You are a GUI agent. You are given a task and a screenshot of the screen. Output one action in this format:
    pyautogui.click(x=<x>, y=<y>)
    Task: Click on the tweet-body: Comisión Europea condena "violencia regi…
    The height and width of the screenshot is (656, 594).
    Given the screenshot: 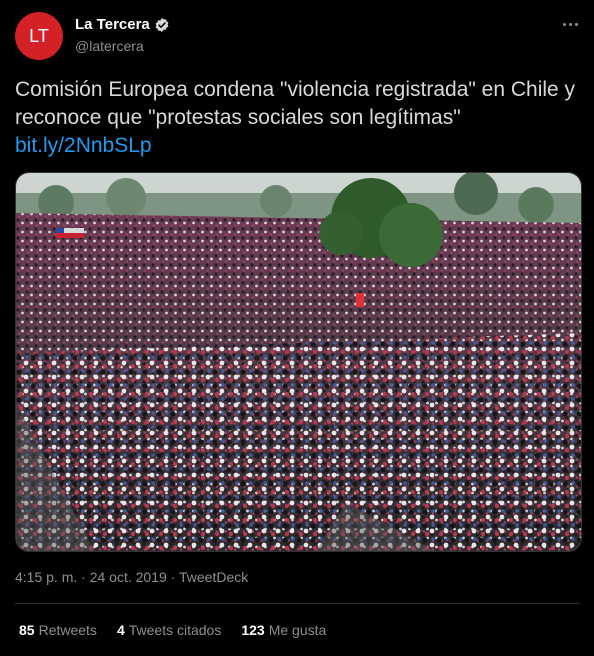 What is the action you would take?
    pyautogui.click(x=295, y=103)
    